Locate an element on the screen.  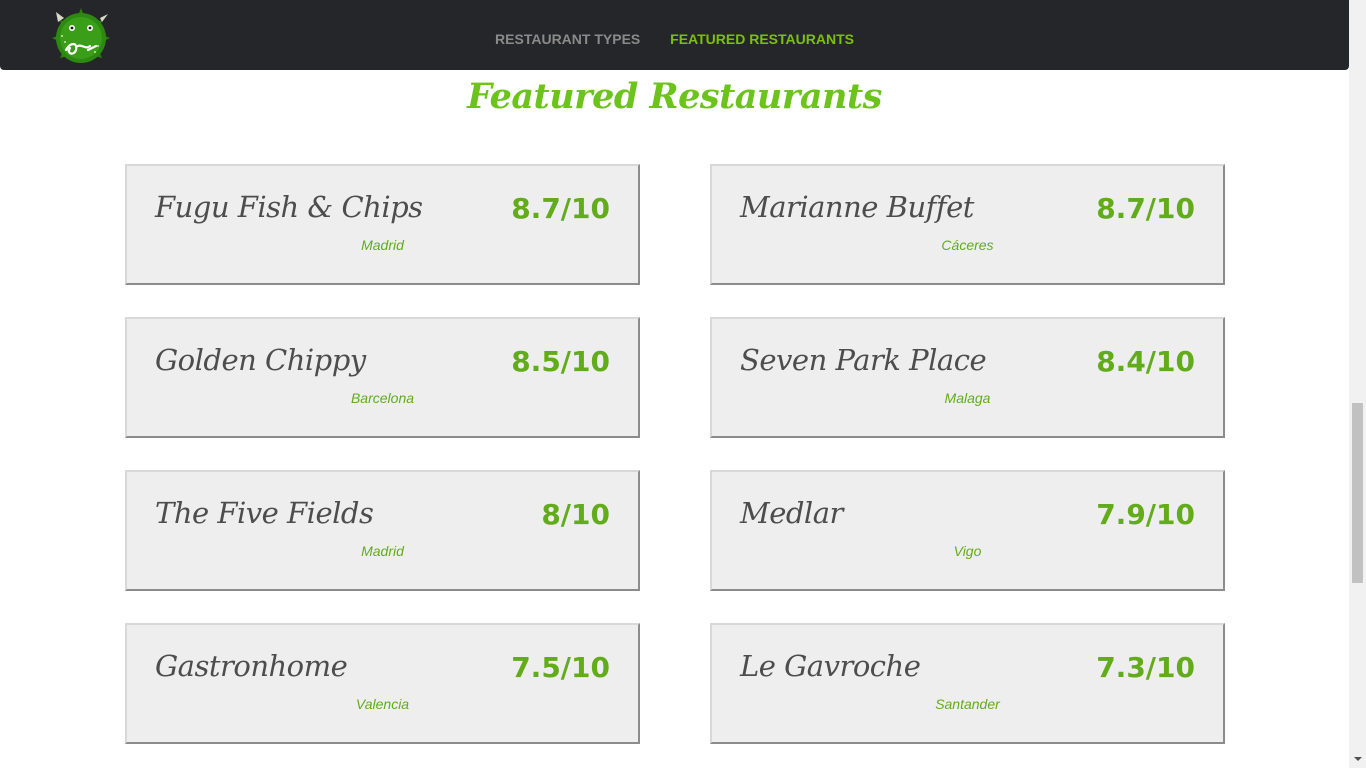
restaurant-city: Vigo is located at coordinates (967, 551).